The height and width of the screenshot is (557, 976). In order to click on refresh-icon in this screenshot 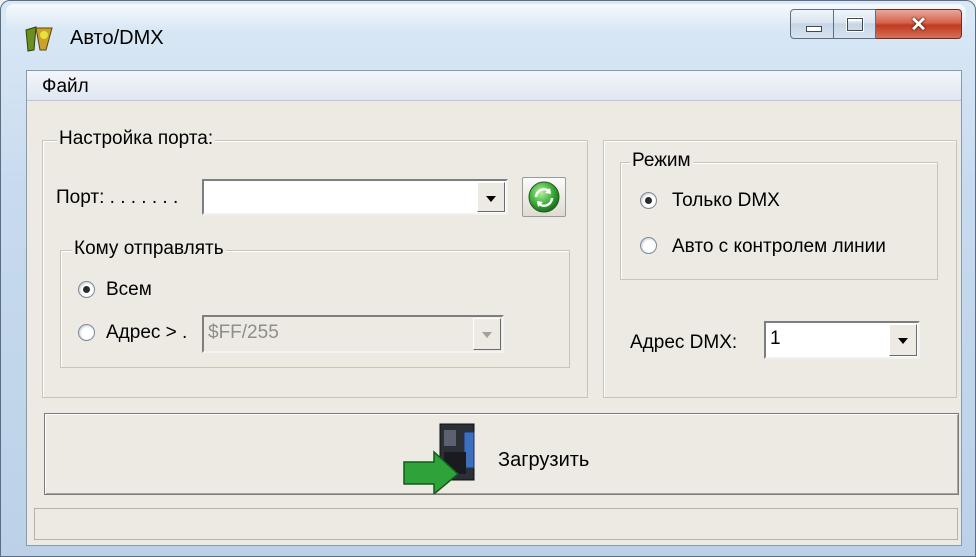, I will do `click(544, 197)`.